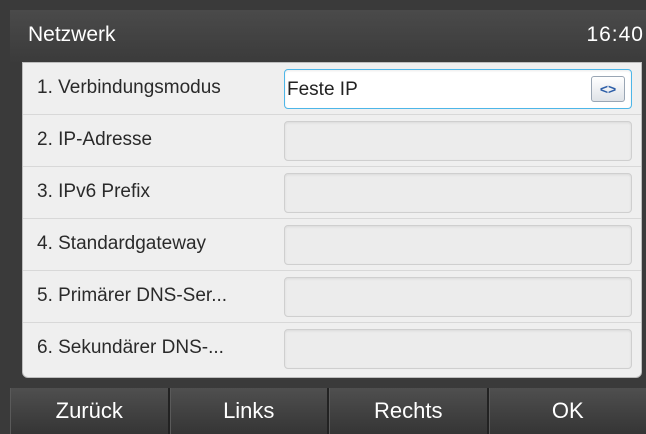  What do you see at coordinates (567, 411) in the screenshot?
I see `ok-softkey: OK` at bounding box center [567, 411].